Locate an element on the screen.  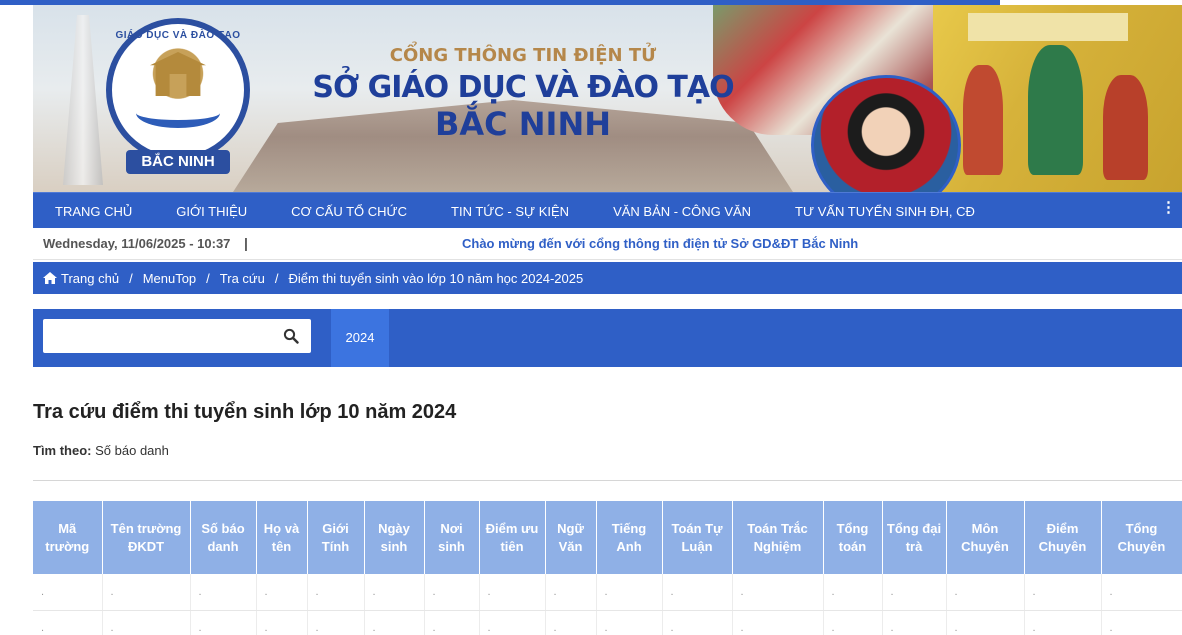
col-header: Tổng đại trà is located at coordinates (914, 537).